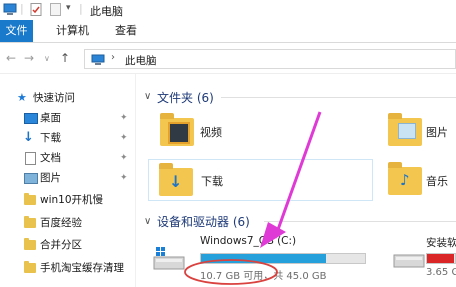  Describe the element at coordinates (31, 118) in the screenshot. I see `desktop-icon` at that location.